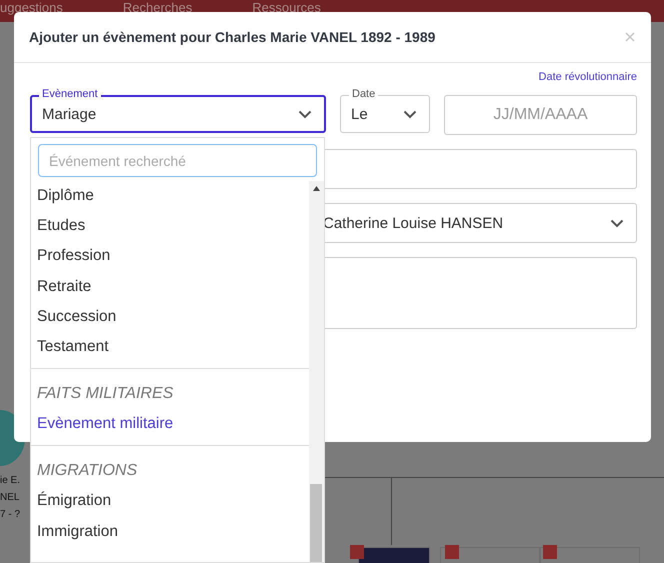 The image size is (664, 563). I want to click on dropdown-option: Émigration, so click(170, 501).